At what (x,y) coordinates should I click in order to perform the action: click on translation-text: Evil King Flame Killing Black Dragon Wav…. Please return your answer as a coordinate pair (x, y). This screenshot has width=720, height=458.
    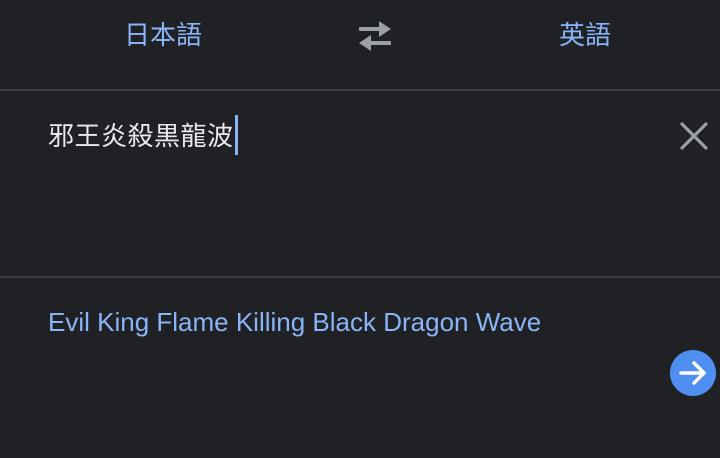
    Looking at the image, I should click on (294, 322).